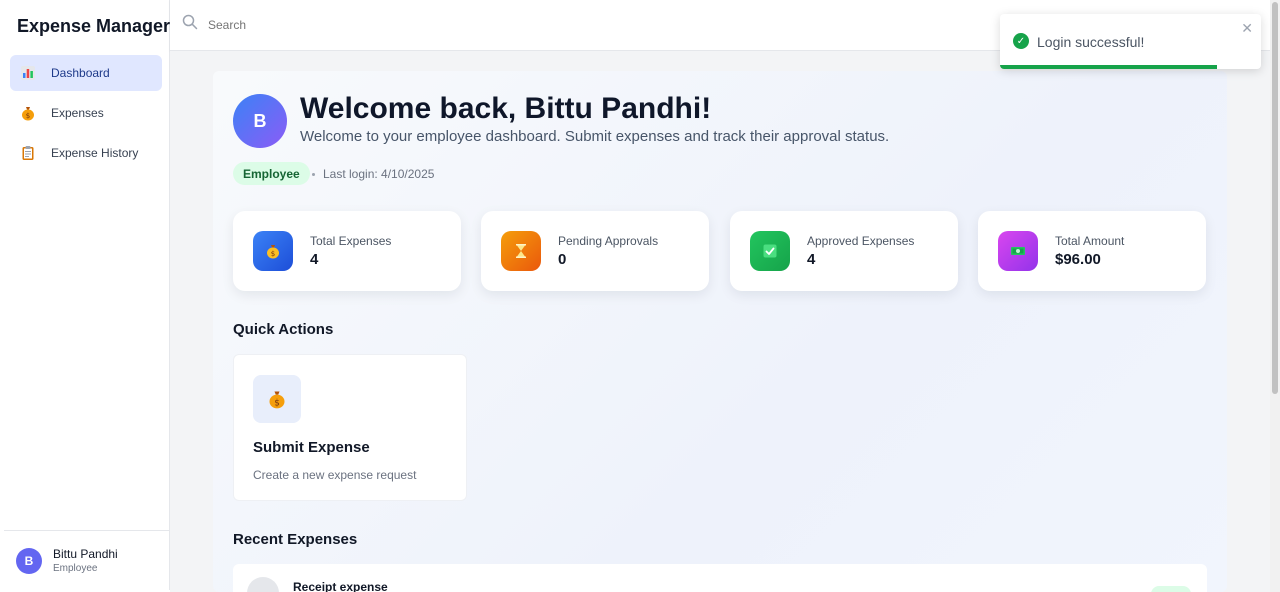  I want to click on profile-avatar: B, so click(260, 121).